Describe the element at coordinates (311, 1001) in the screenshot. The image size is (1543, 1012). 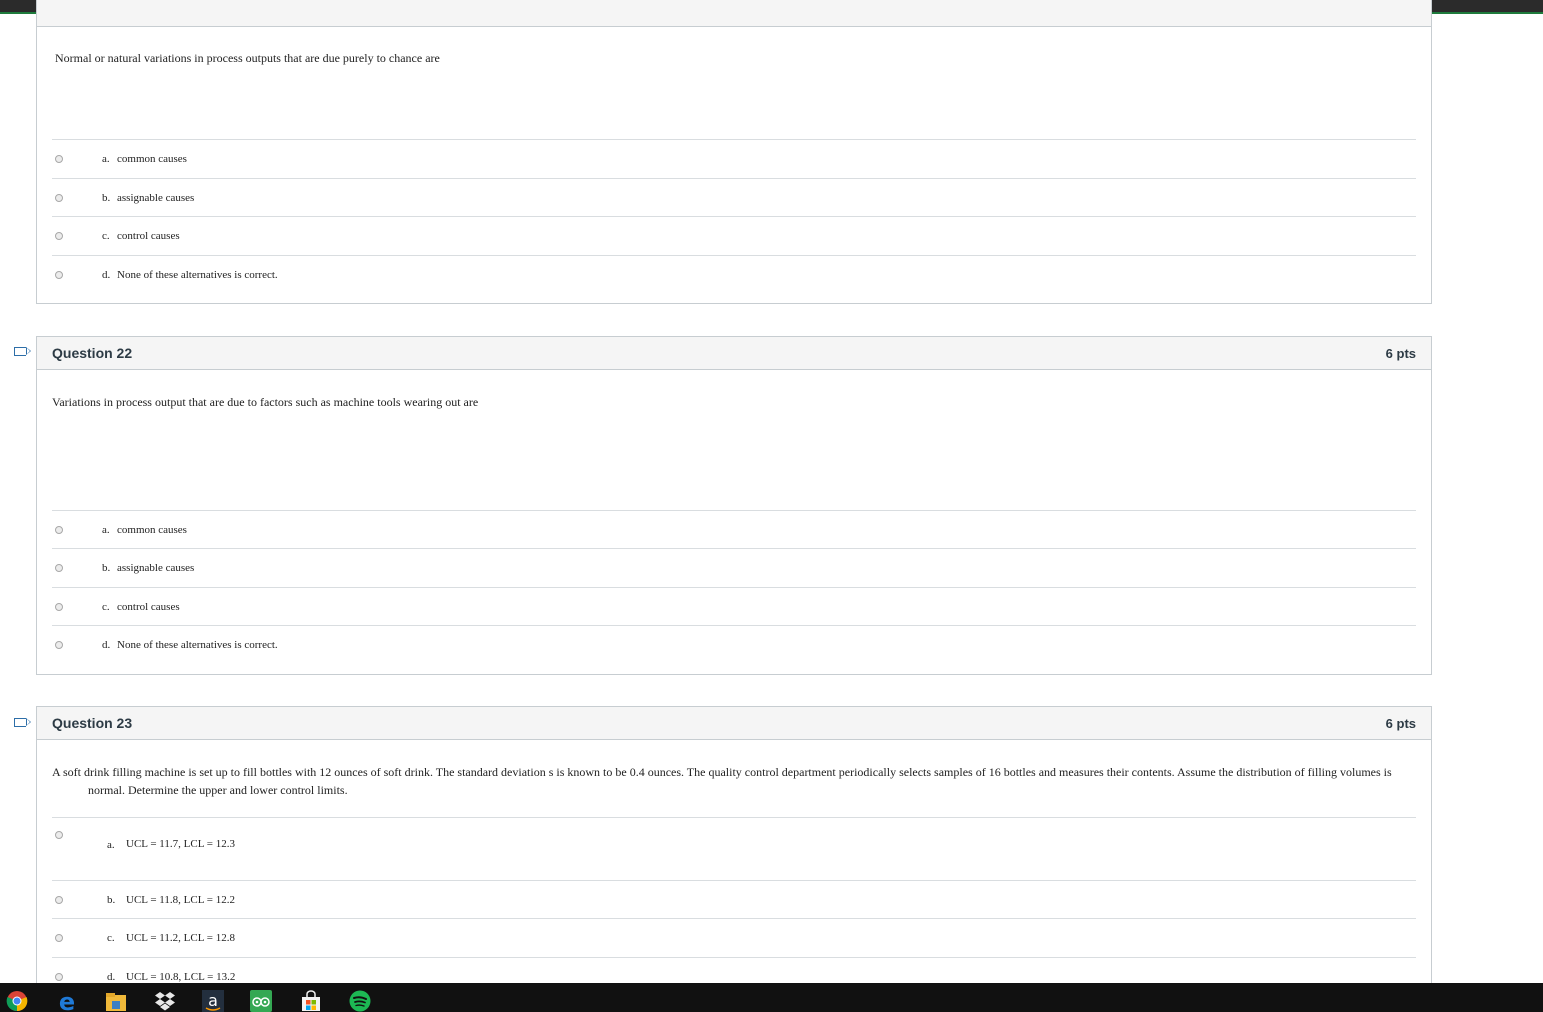
I see `store-icon` at that location.